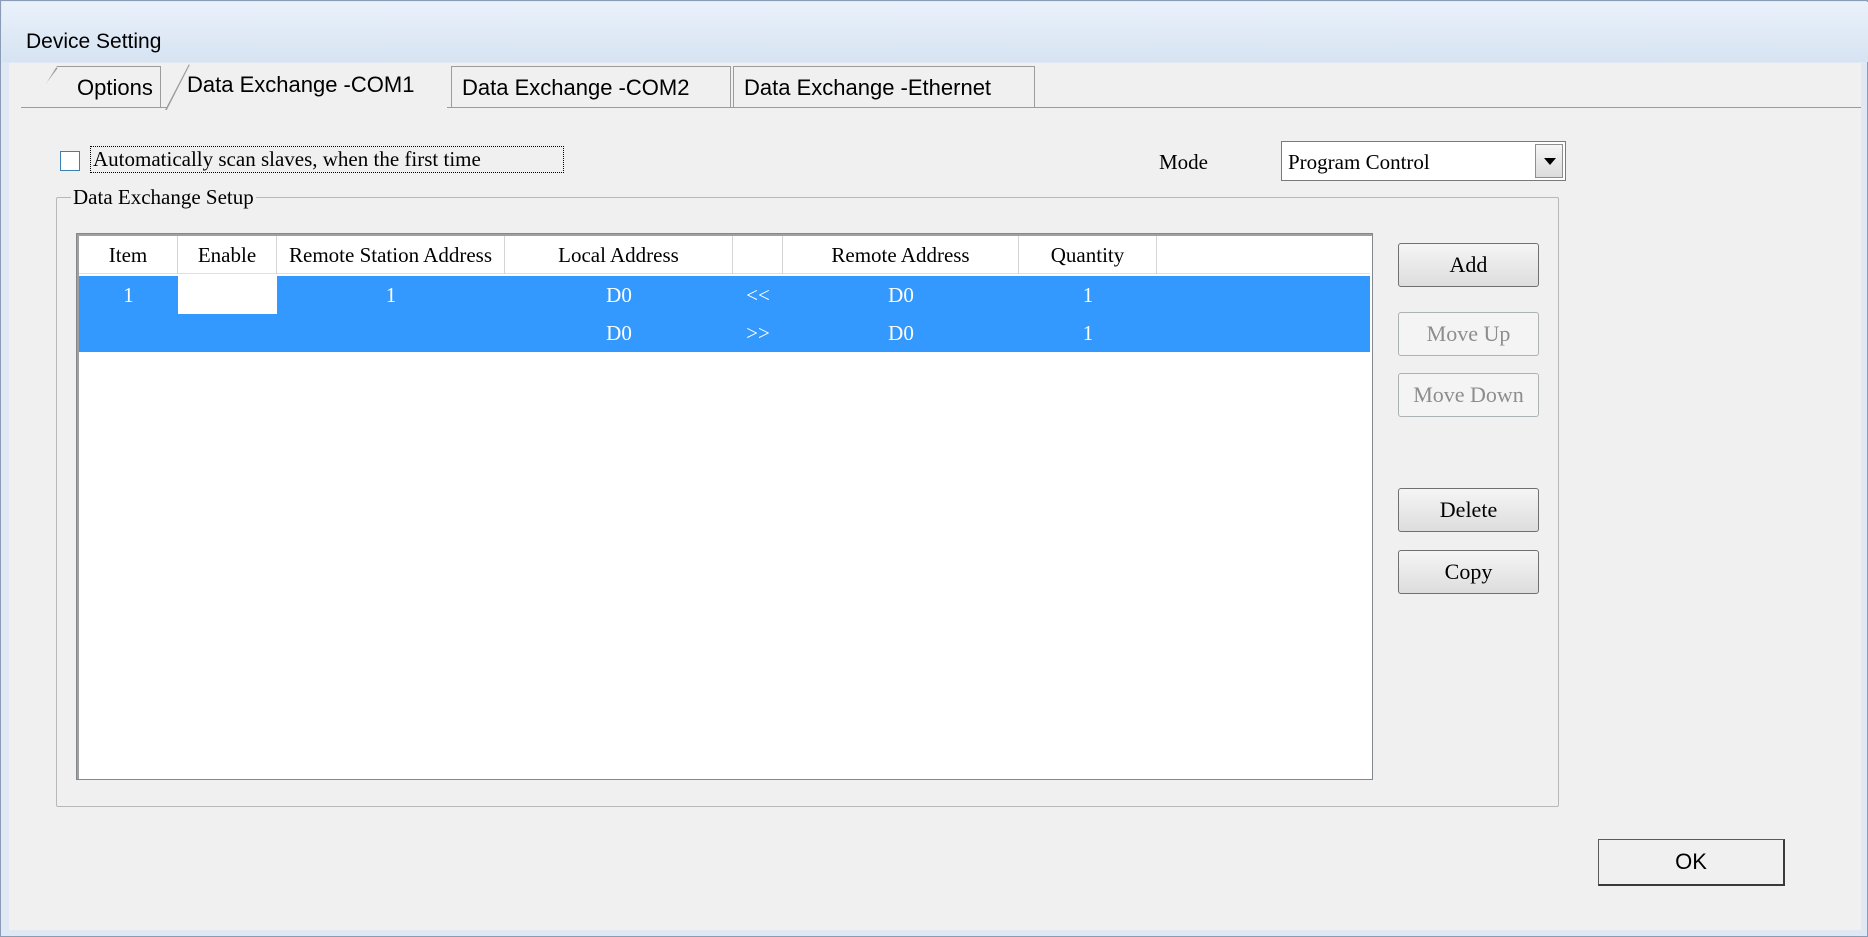 The height and width of the screenshot is (937, 1868). What do you see at coordinates (1691, 862) in the screenshot?
I see `ok-button: OK` at bounding box center [1691, 862].